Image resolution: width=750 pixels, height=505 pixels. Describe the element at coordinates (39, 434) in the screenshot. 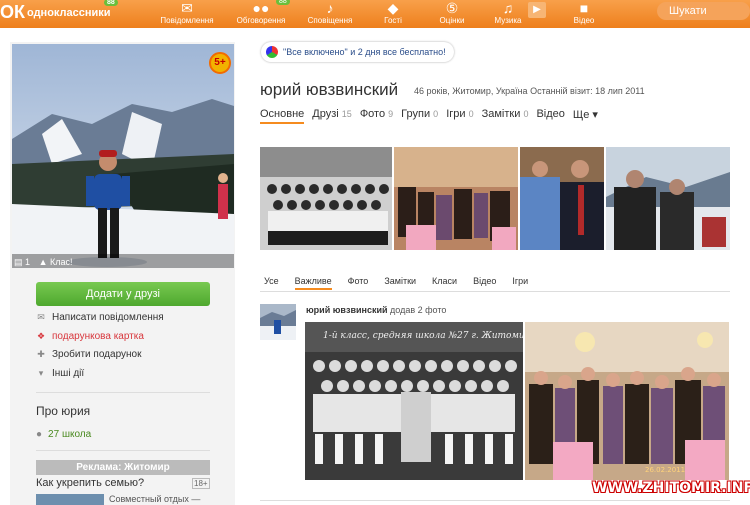

I see `graduation-icon: ●` at that location.